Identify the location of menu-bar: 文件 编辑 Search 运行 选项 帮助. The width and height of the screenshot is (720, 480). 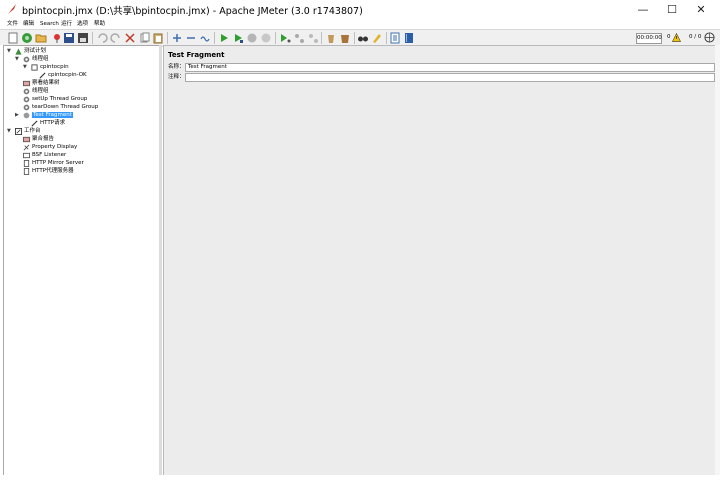
(360, 24).